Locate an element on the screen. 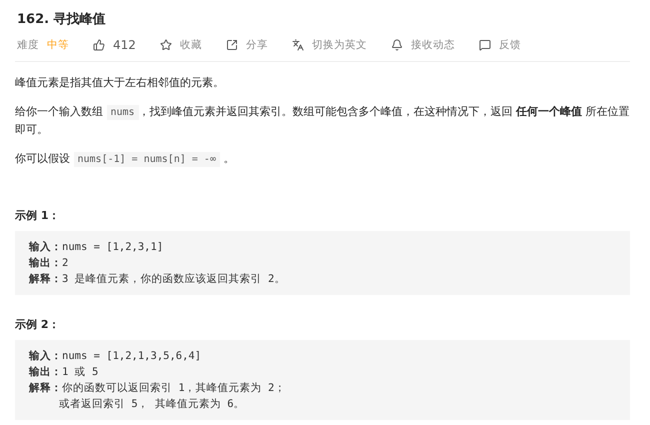 The height and width of the screenshot is (425, 650). problem-title: 162. 寻找峰值 is located at coordinates (62, 19).